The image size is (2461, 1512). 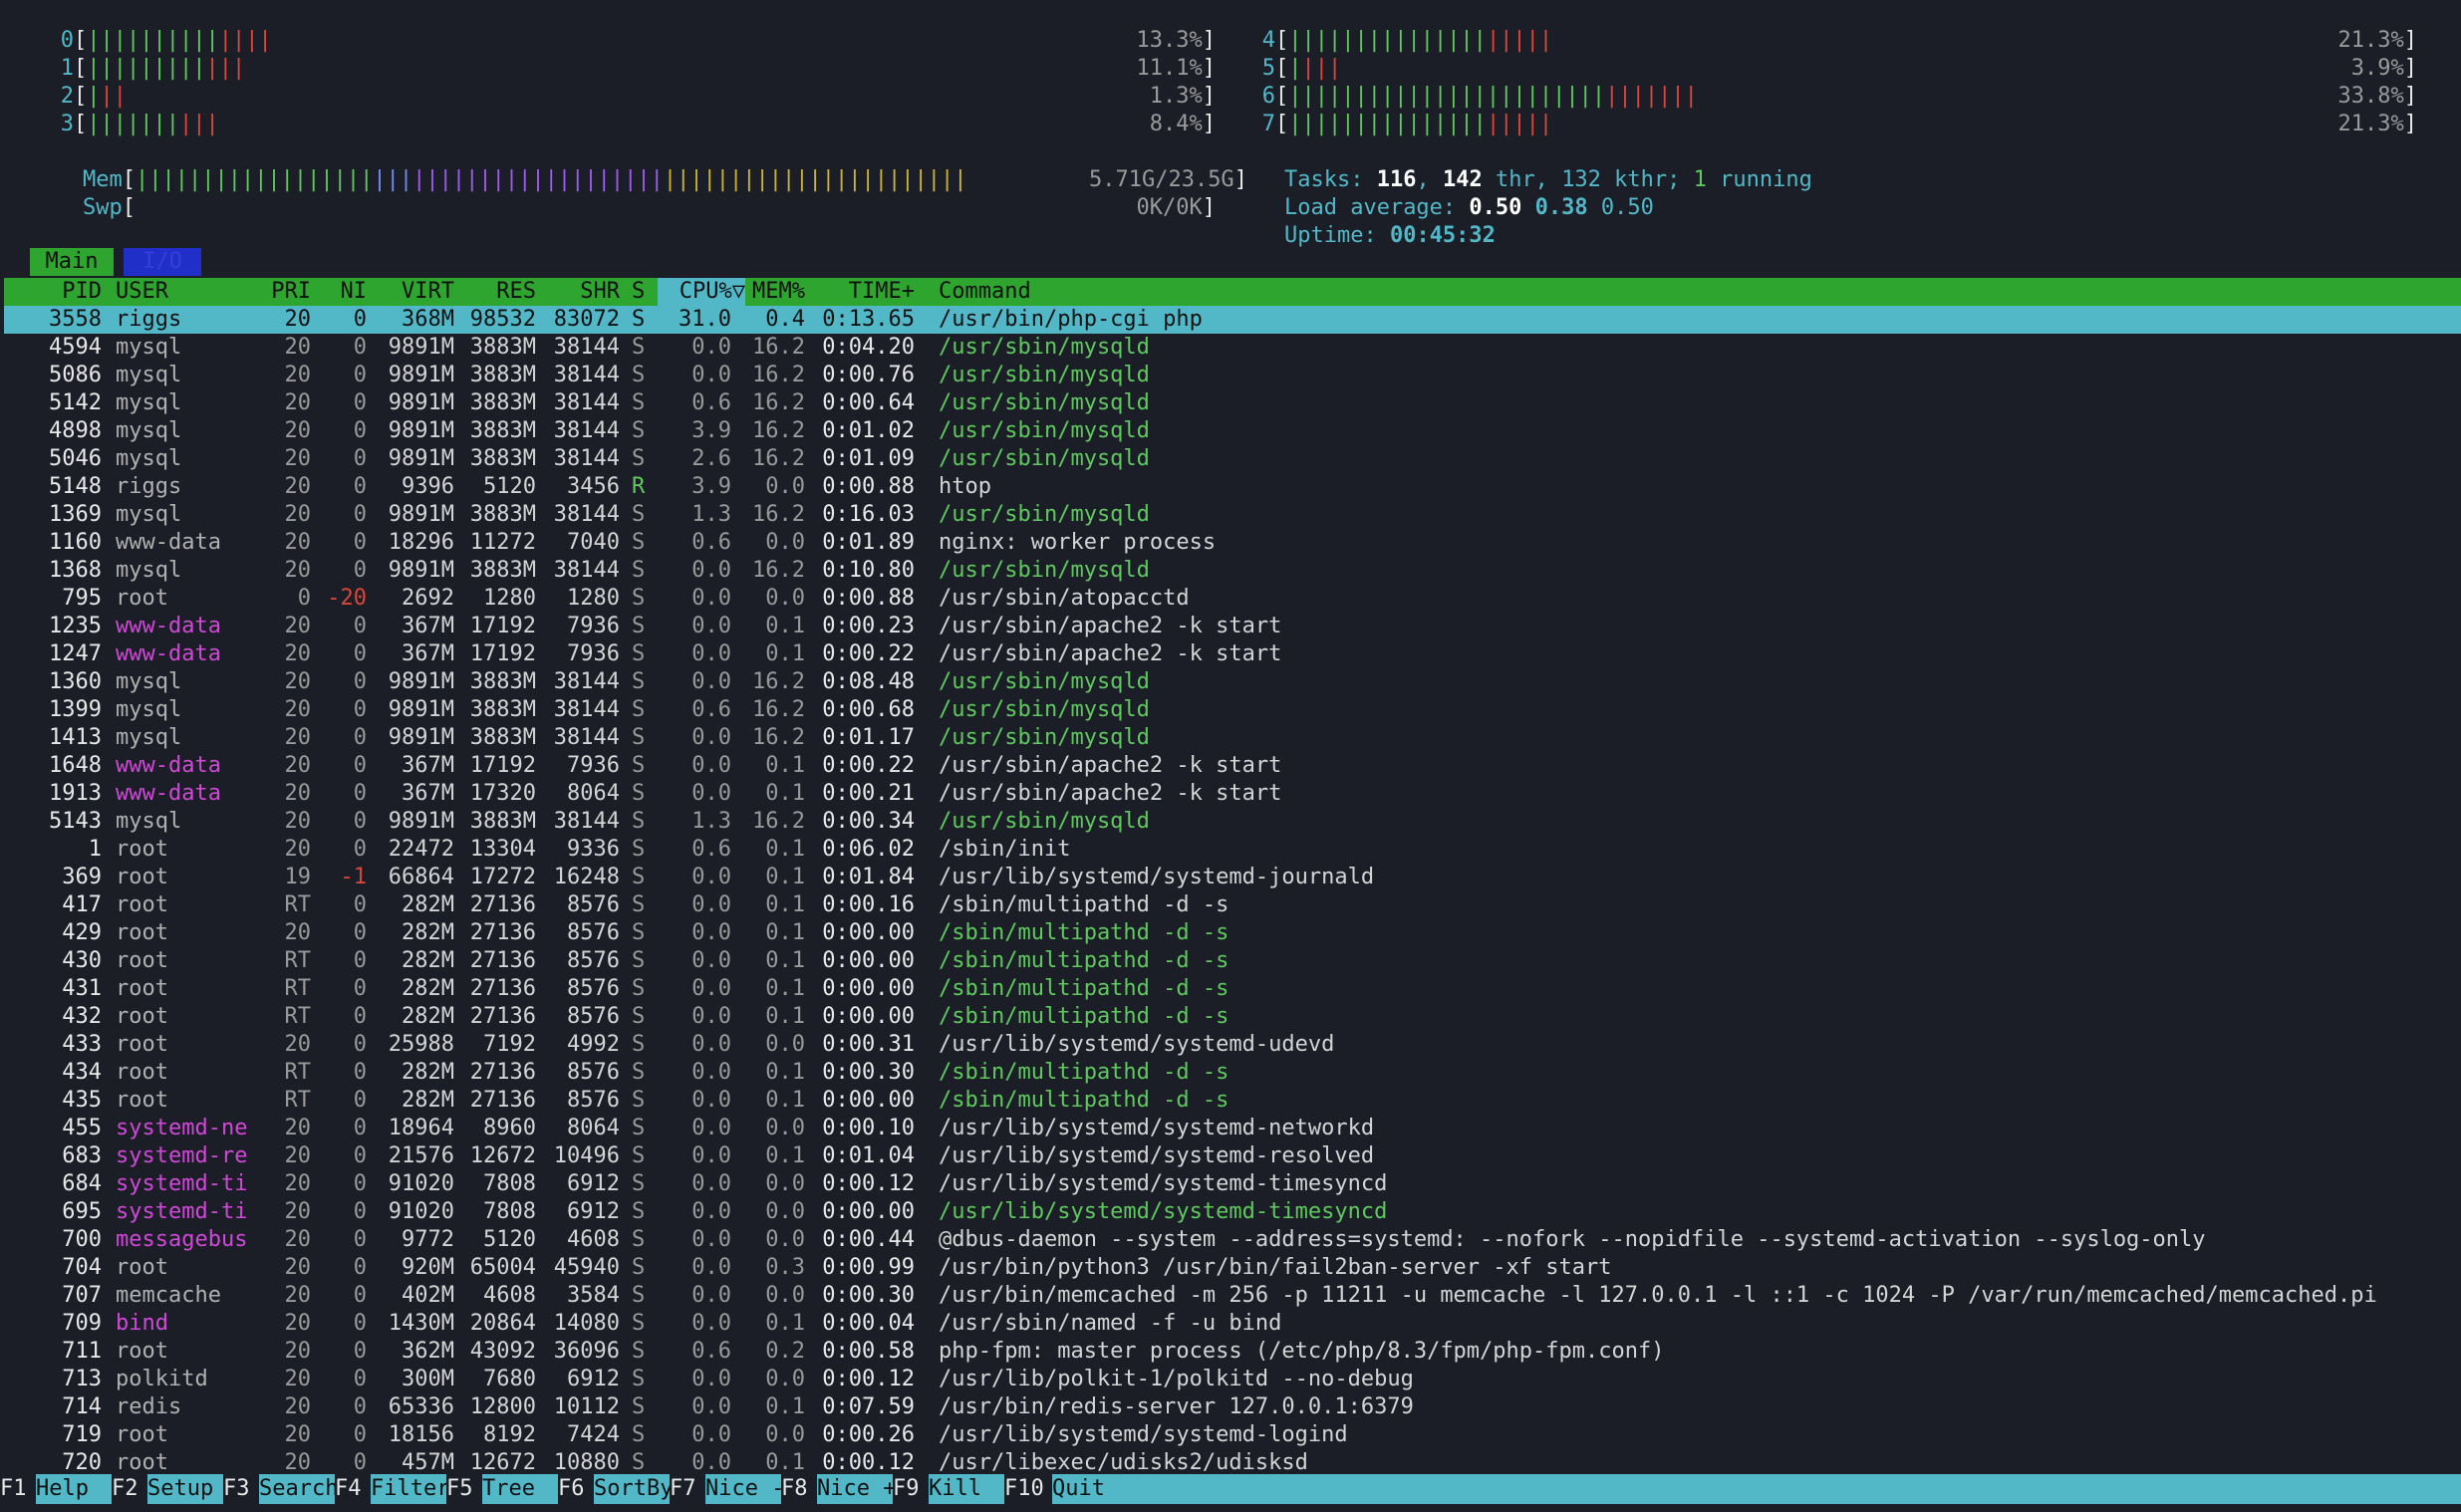 I want to click on col-ni: NI, so click(x=344, y=292).